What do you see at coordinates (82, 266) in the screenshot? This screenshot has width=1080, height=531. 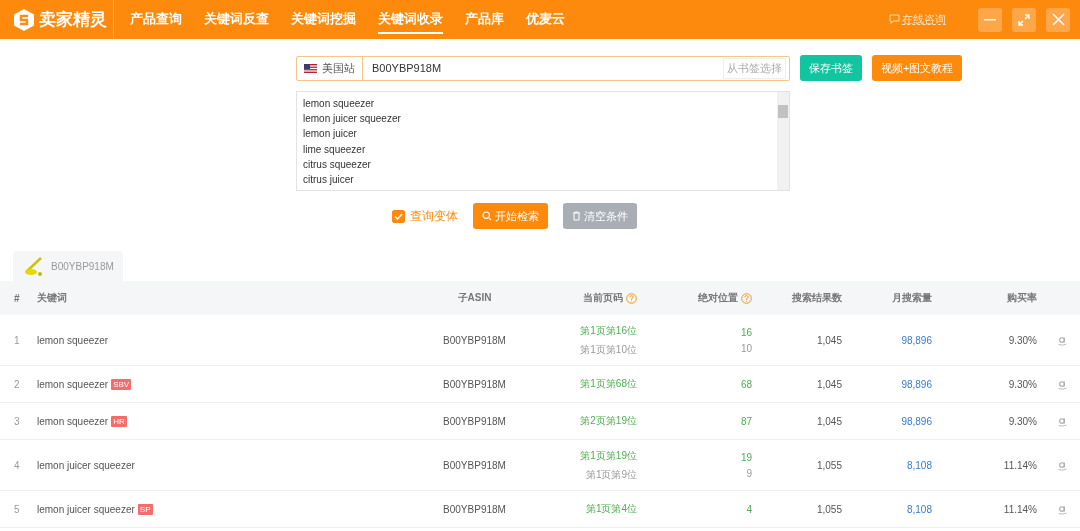 I see `product-asin: B00YBP918M` at bounding box center [82, 266].